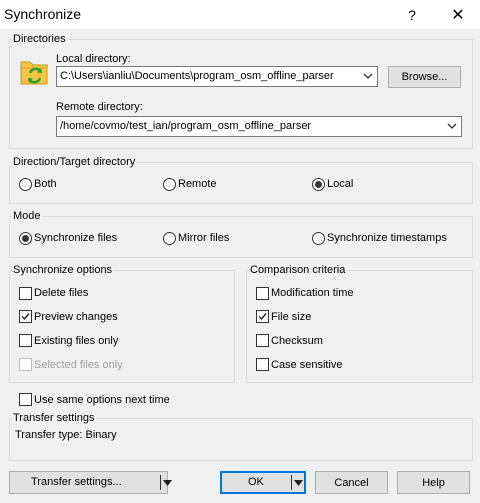 The image size is (480, 503). Describe the element at coordinates (25, 399) in the screenshot. I see `use-same-options-checkbox` at that location.